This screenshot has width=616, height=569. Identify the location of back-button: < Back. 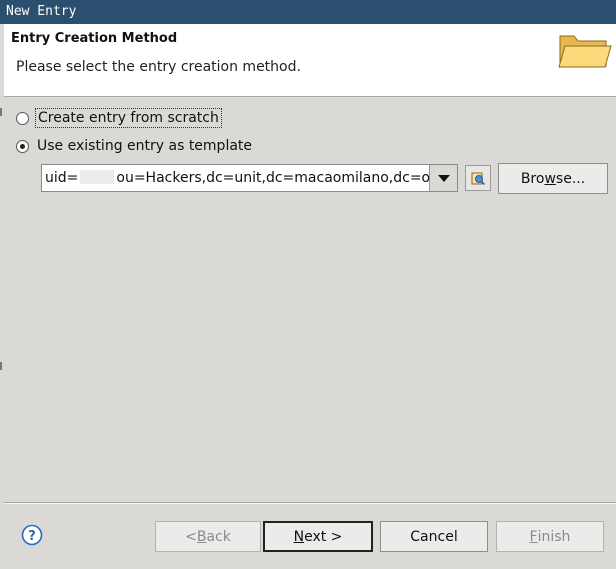
(208, 536).